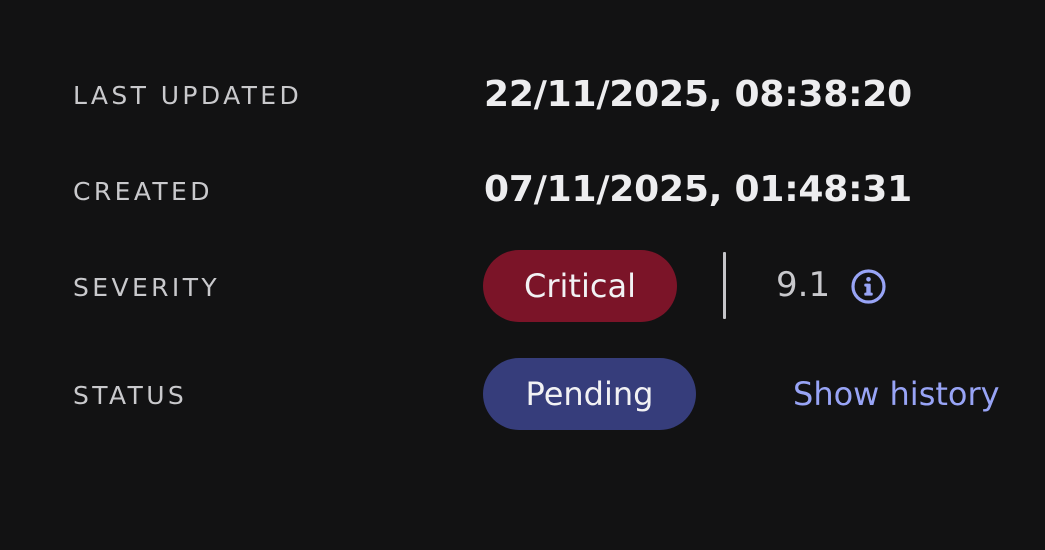 The width and height of the screenshot is (1045, 550). Describe the element at coordinates (589, 394) in the screenshot. I see `status-badge: Pending` at that location.